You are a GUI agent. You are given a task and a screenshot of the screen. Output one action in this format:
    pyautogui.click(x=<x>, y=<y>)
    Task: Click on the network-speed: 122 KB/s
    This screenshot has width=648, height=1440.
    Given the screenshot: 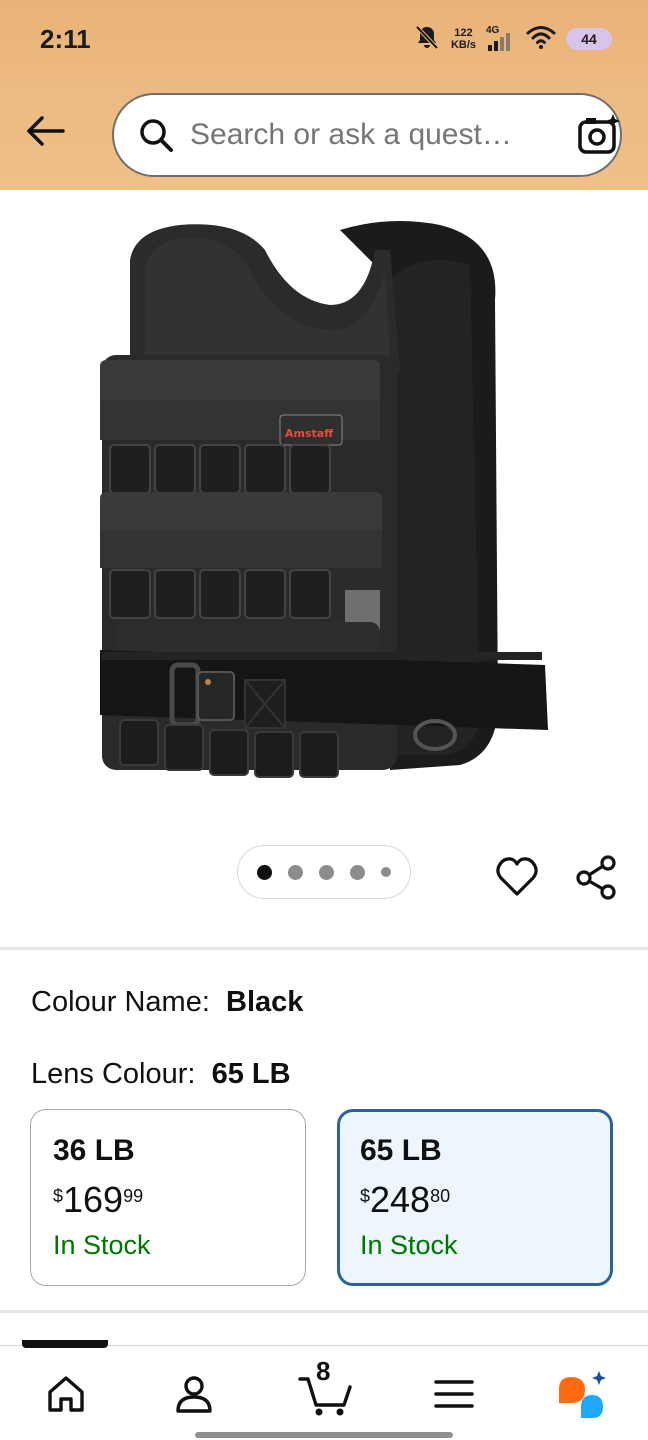 What is the action you would take?
    pyautogui.click(x=463, y=39)
    